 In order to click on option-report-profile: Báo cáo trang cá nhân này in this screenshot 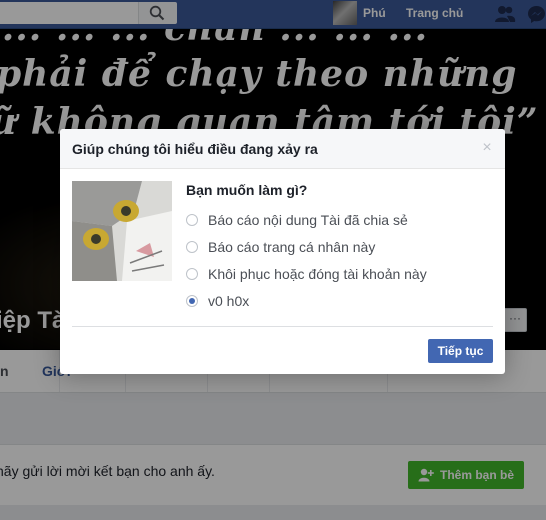, I will do `click(280, 247)`.